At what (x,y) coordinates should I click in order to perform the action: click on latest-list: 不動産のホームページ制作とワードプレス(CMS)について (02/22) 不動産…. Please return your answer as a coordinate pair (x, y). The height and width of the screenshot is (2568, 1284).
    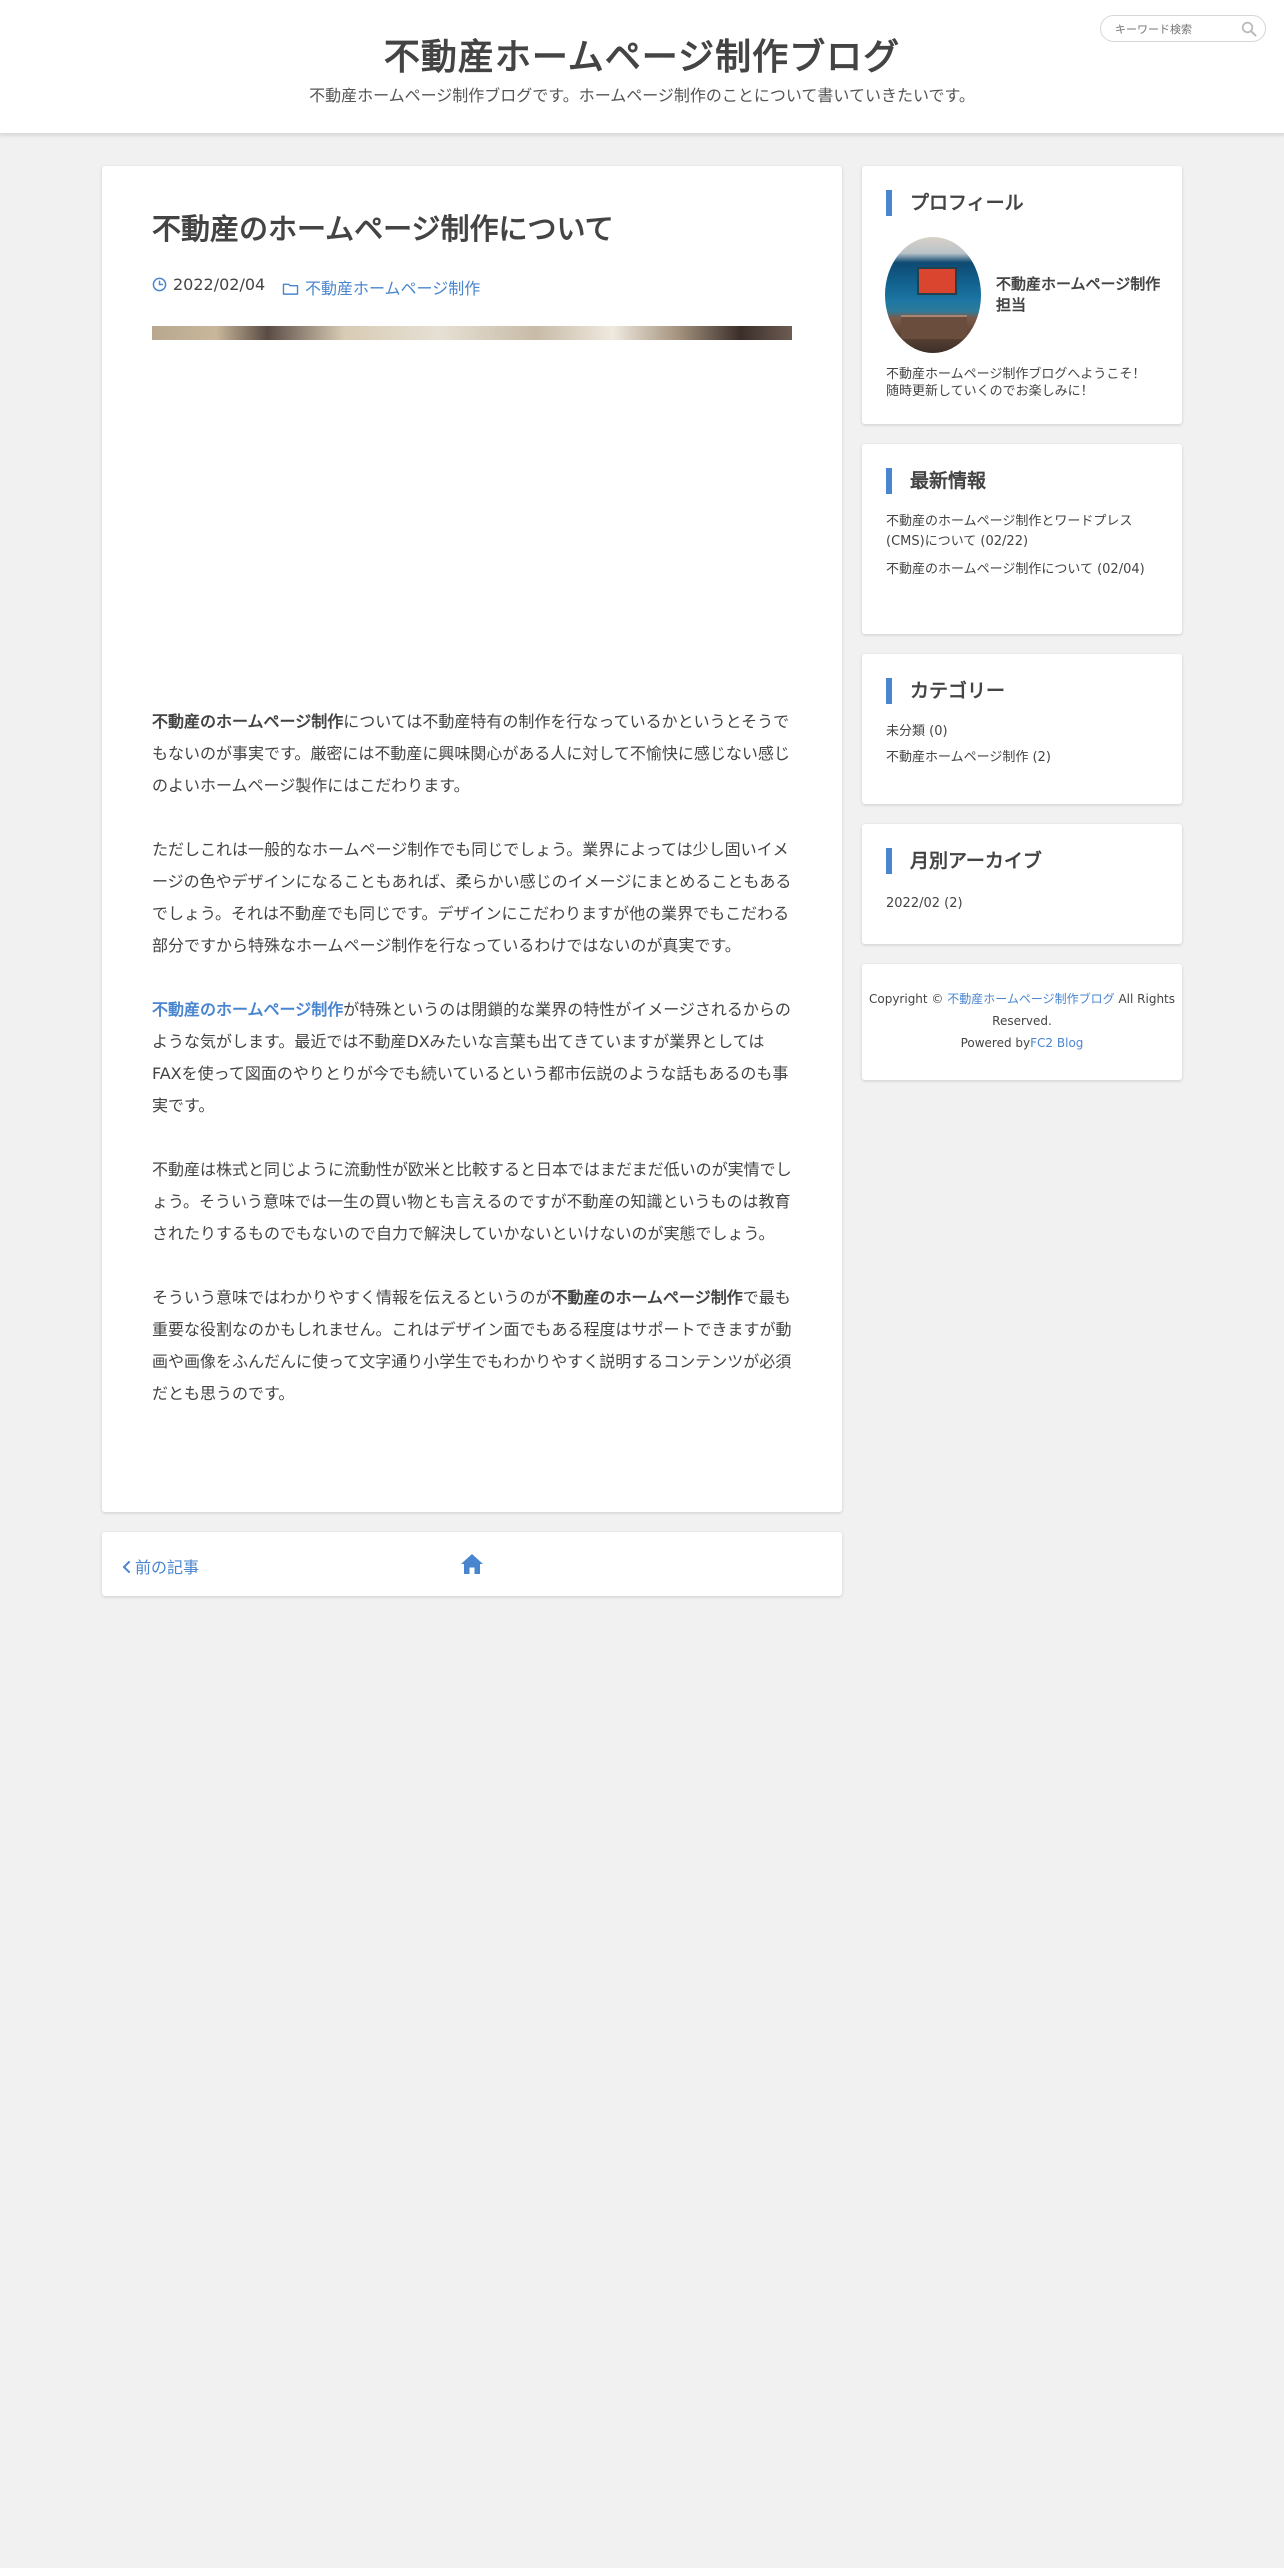
    Looking at the image, I should click on (1025, 550).